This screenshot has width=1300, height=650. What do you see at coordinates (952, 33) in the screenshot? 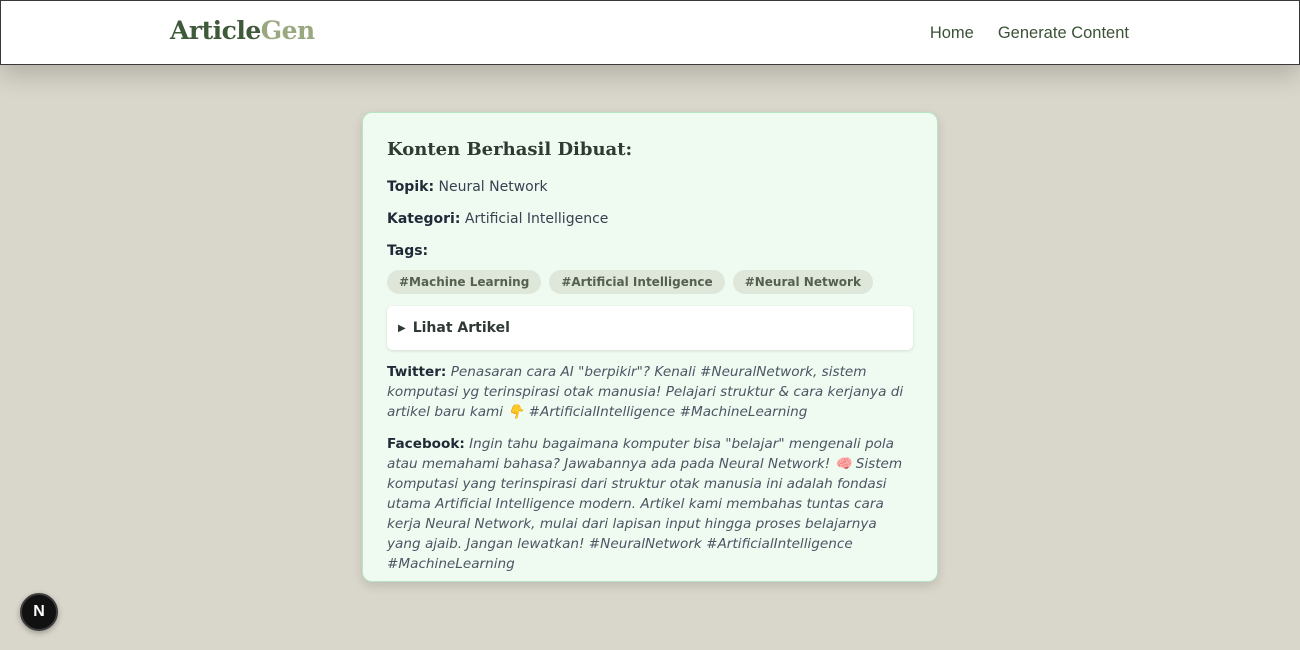
I see `nav-link-home: Home` at bounding box center [952, 33].